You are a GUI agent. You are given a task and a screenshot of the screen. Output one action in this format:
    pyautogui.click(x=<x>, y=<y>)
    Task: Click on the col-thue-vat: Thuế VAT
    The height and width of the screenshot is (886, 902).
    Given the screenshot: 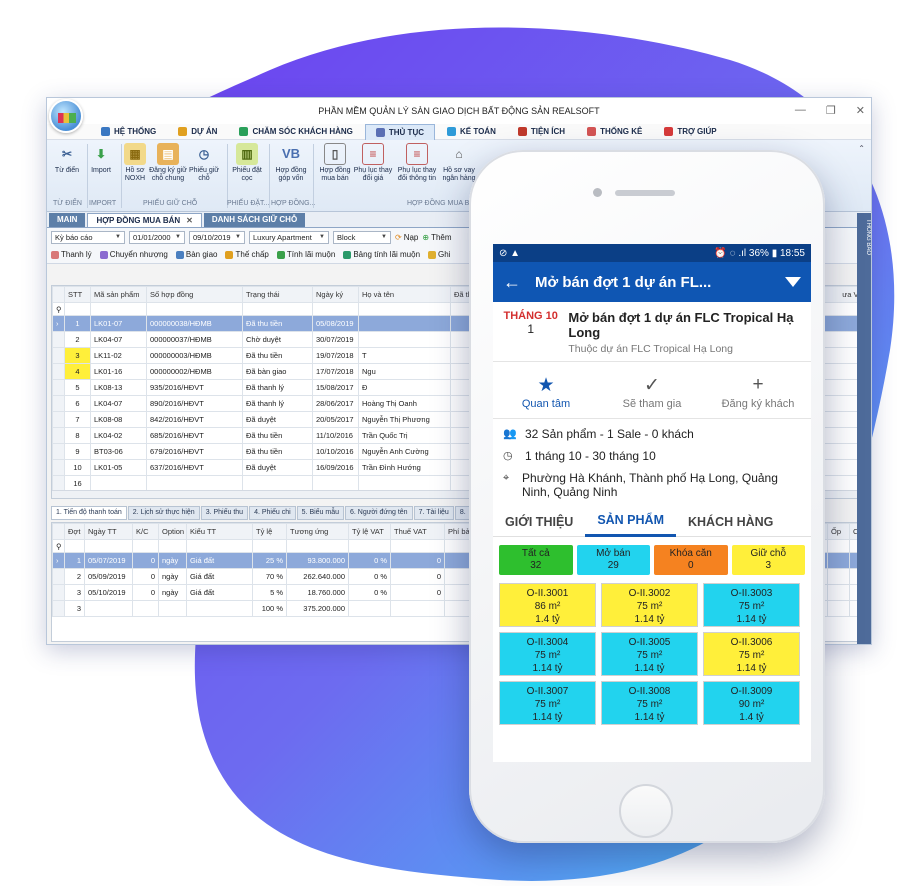 What is the action you would take?
    pyautogui.click(x=417, y=531)
    